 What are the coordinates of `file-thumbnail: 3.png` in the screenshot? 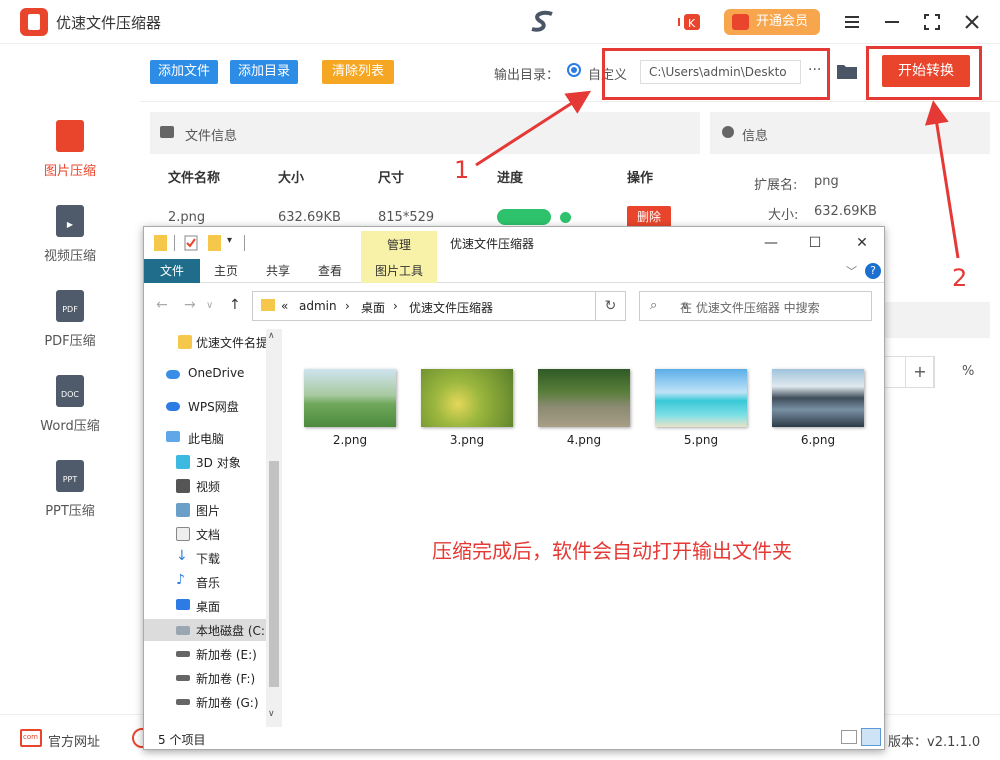 It's located at (467, 415).